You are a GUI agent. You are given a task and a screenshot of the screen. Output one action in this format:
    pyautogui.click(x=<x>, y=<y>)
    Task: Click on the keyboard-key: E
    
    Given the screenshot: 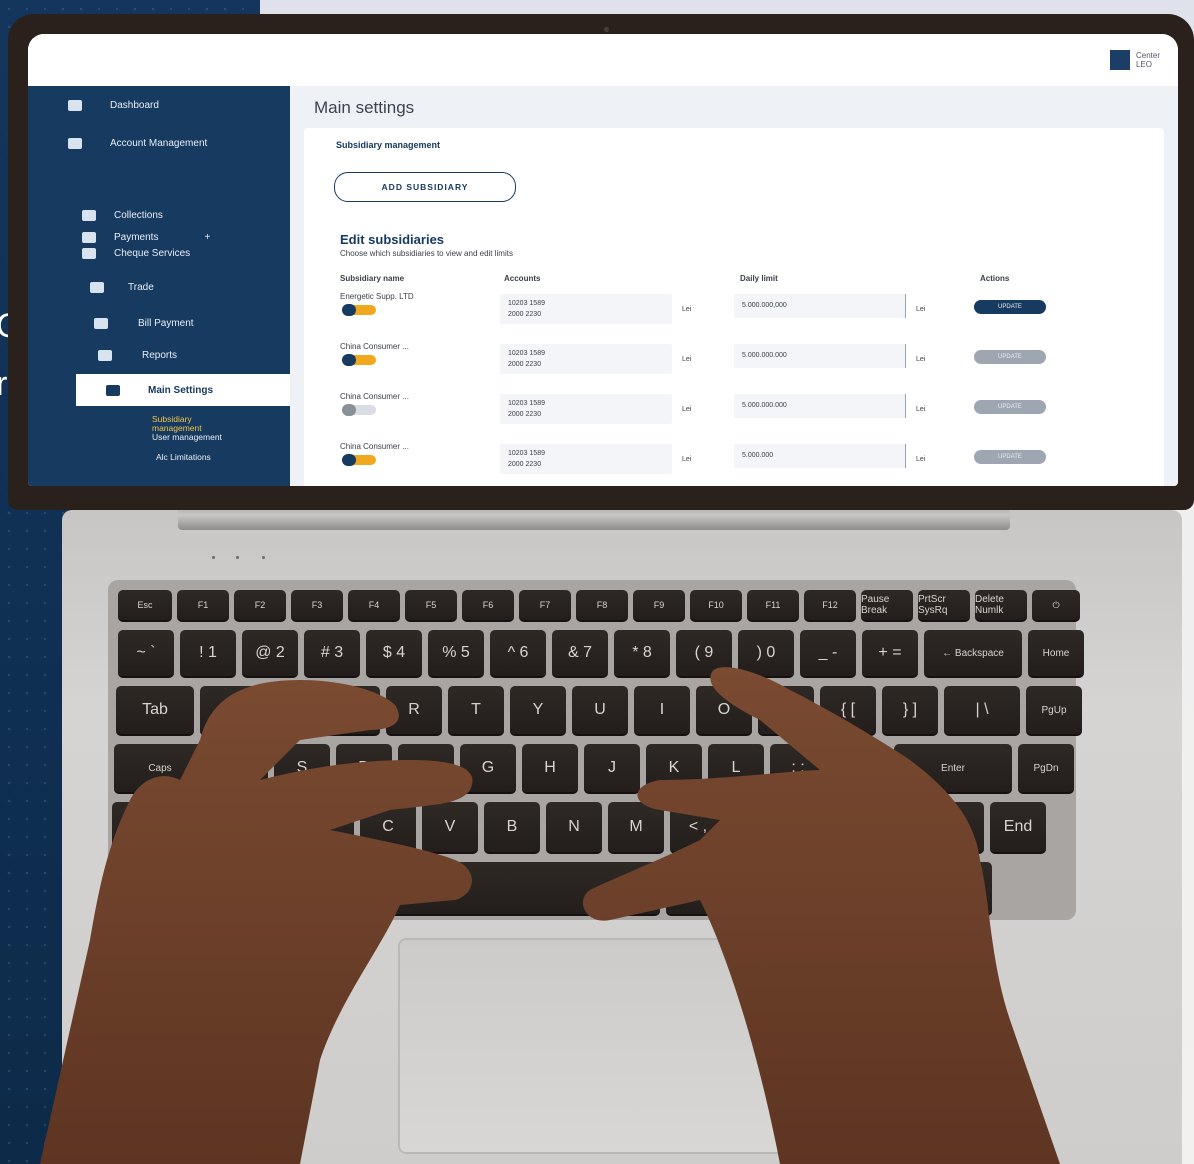 What is the action you would take?
    pyautogui.click(x=352, y=711)
    